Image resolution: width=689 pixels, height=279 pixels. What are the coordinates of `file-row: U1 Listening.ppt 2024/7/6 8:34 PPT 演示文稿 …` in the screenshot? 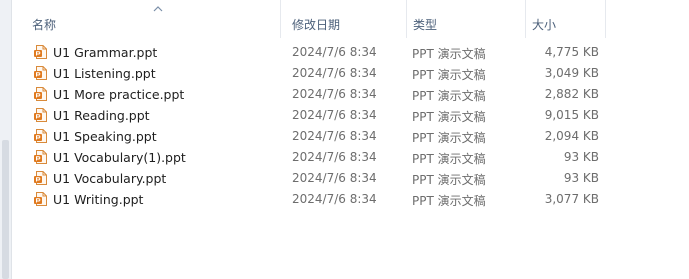 It's located at (351, 73).